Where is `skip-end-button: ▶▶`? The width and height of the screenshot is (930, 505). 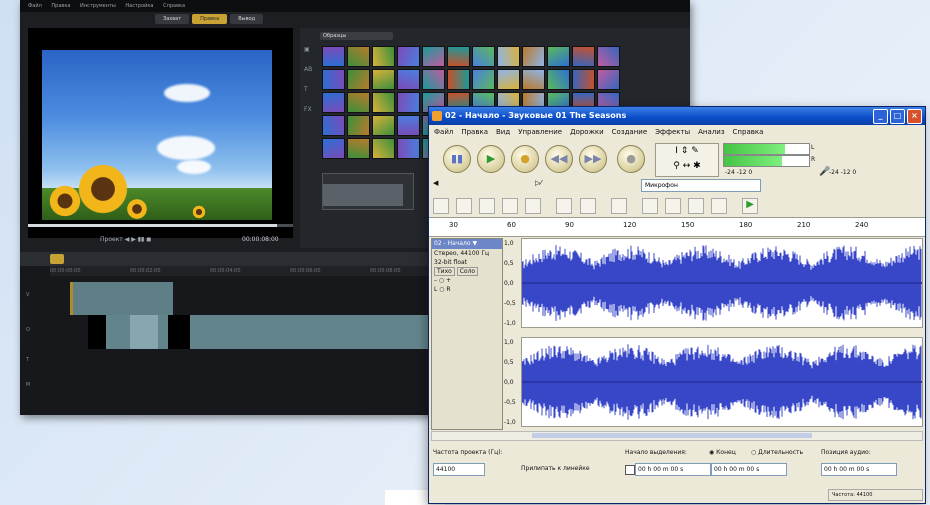
skip-end-button: ▶▶ is located at coordinates (593, 159).